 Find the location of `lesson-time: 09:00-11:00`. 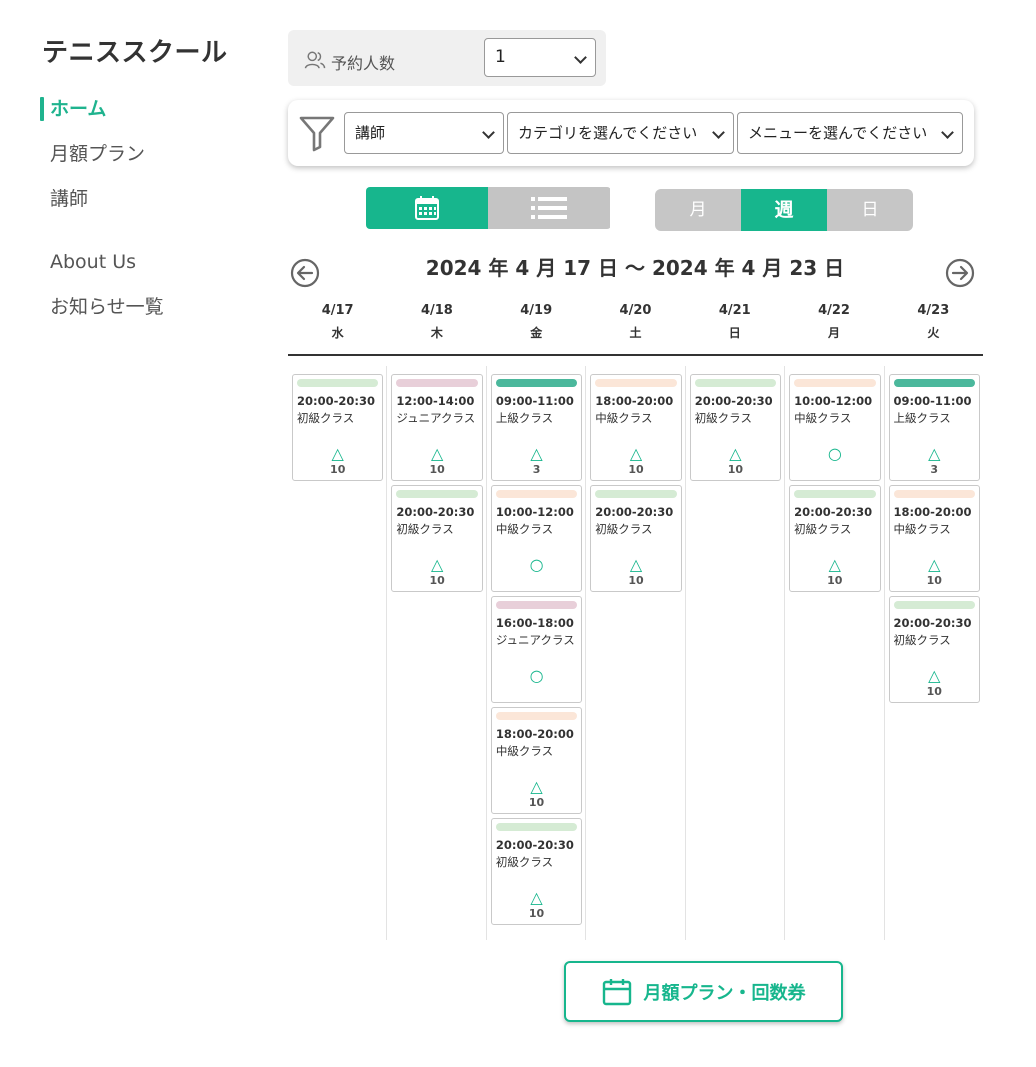

lesson-time: 09:00-11:00 is located at coordinates (534, 401).